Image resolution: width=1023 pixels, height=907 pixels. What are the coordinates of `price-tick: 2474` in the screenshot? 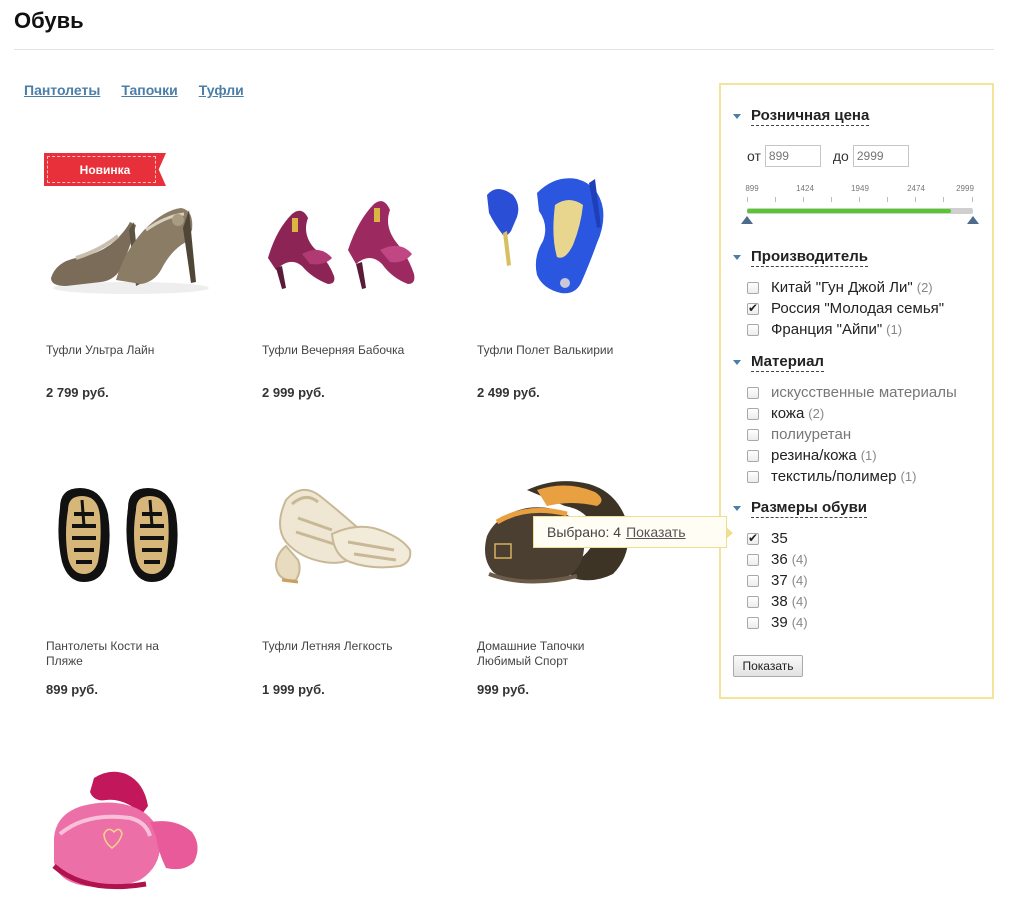 It's located at (916, 188).